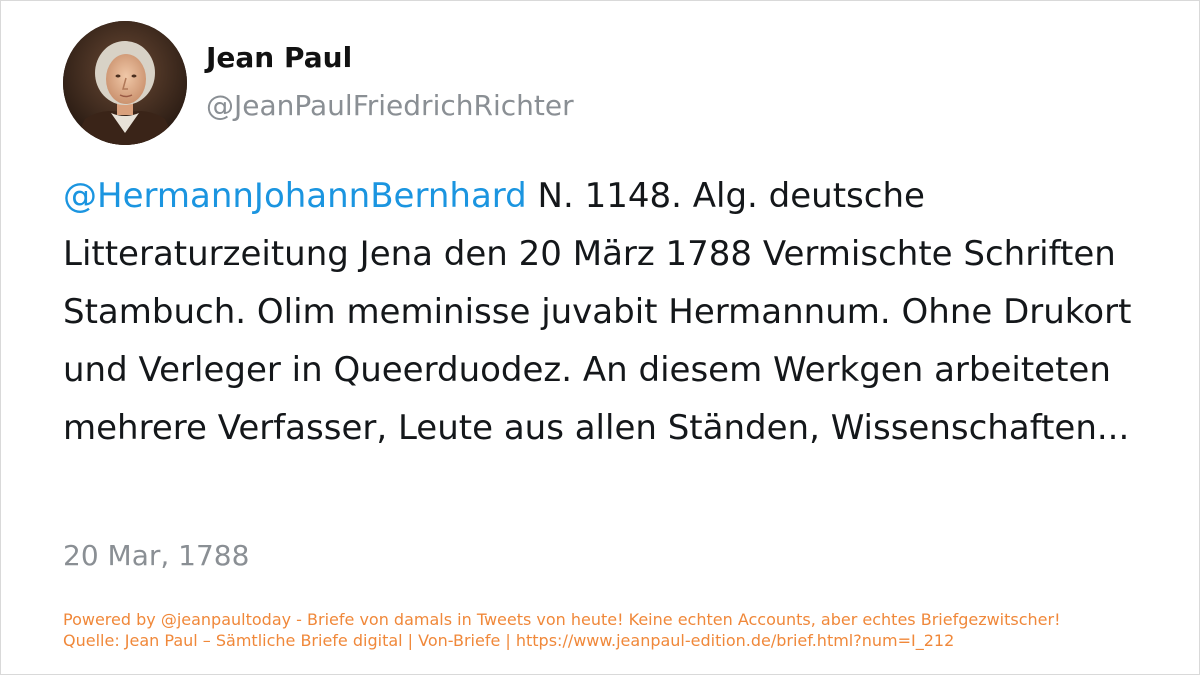  I want to click on tweet-date: 20 Mar, 1788, so click(156, 555).